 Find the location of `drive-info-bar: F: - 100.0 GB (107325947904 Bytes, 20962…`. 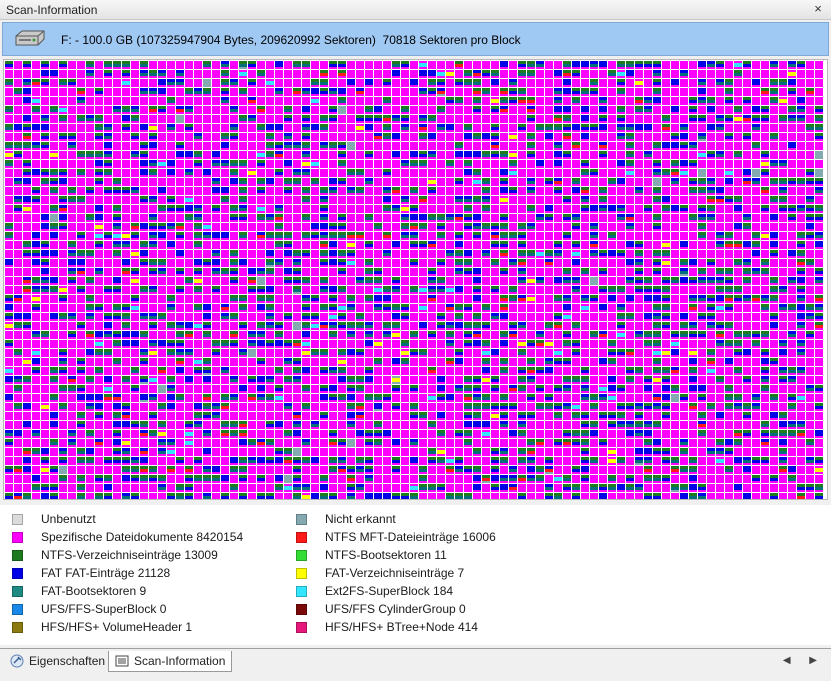

drive-info-bar: F: - 100.0 GB (107325947904 Bytes, 20962… is located at coordinates (415, 39).